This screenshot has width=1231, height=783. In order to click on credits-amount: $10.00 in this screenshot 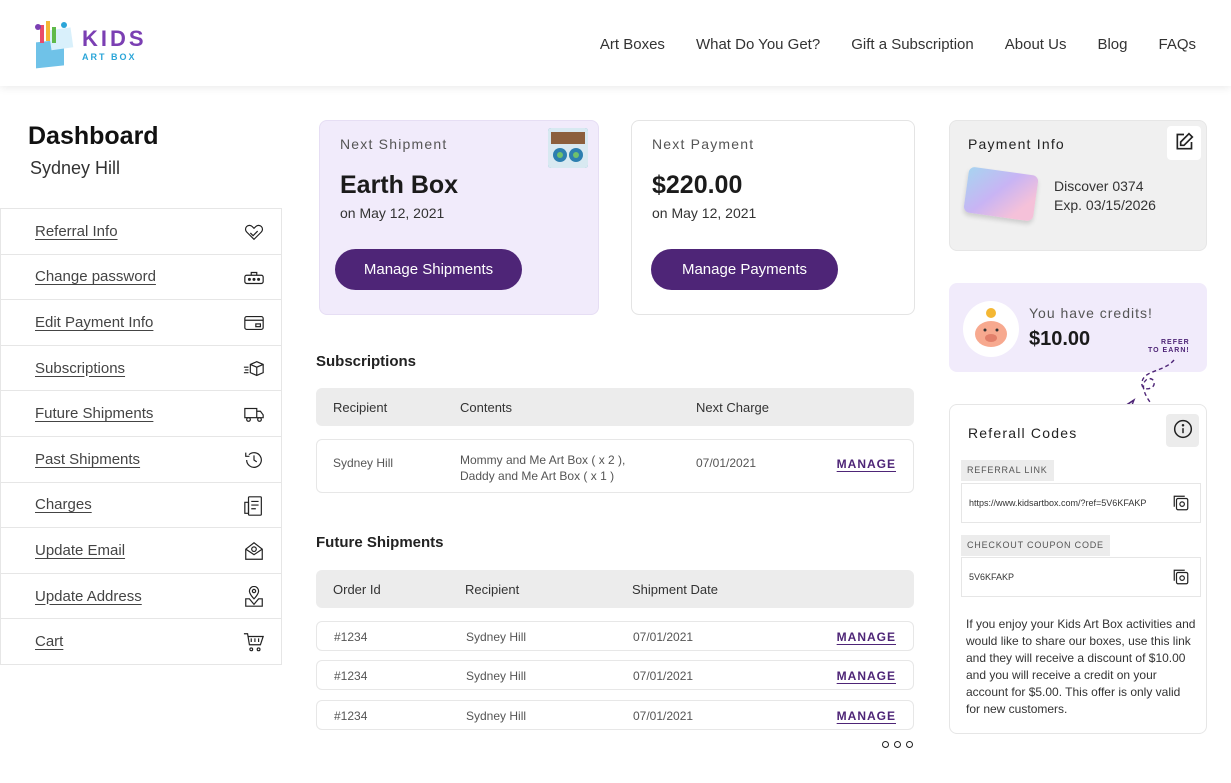, I will do `click(1060, 339)`.